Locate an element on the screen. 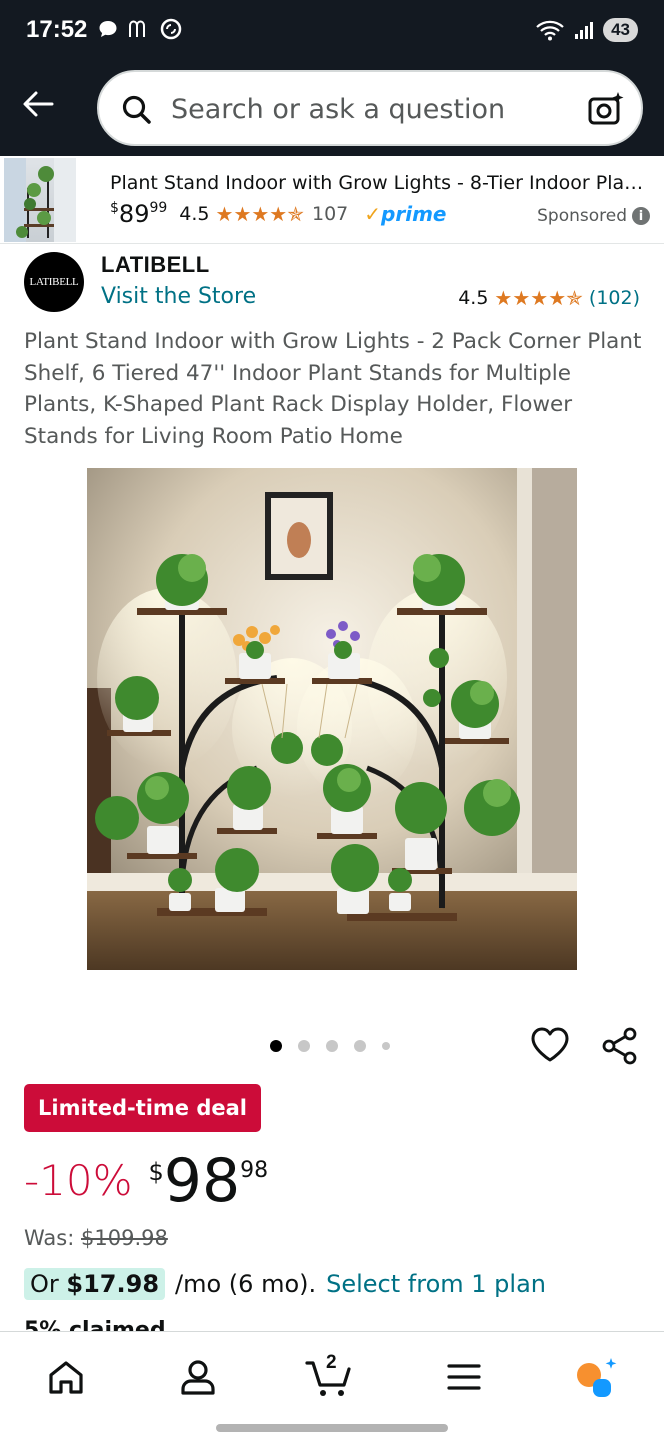  ad-price-whole: 89 is located at coordinates (134, 214).